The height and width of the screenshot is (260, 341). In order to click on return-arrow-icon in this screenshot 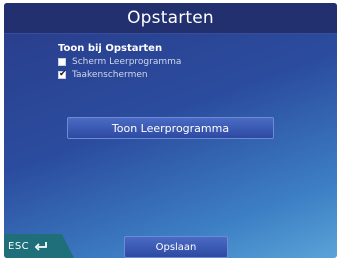, I will do `click(41, 246)`.